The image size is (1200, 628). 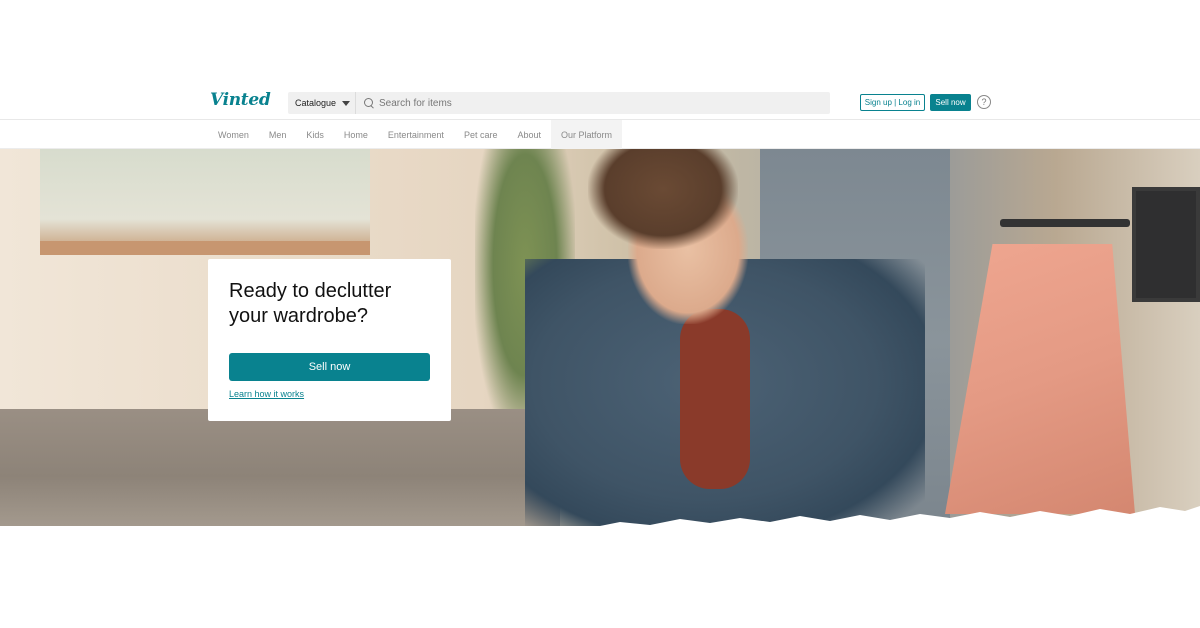 What do you see at coordinates (600, 519) in the screenshot?
I see `torn-paper-edge` at bounding box center [600, 519].